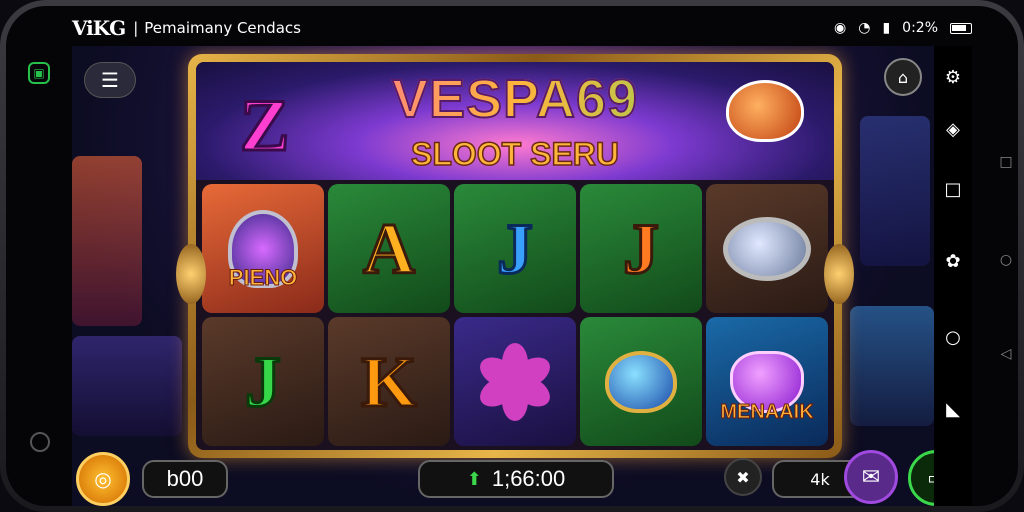 The image size is (1024, 512). Describe the element at coordinates (839, 274) in the screenshot. I see `frame-ornament-right` at that location.